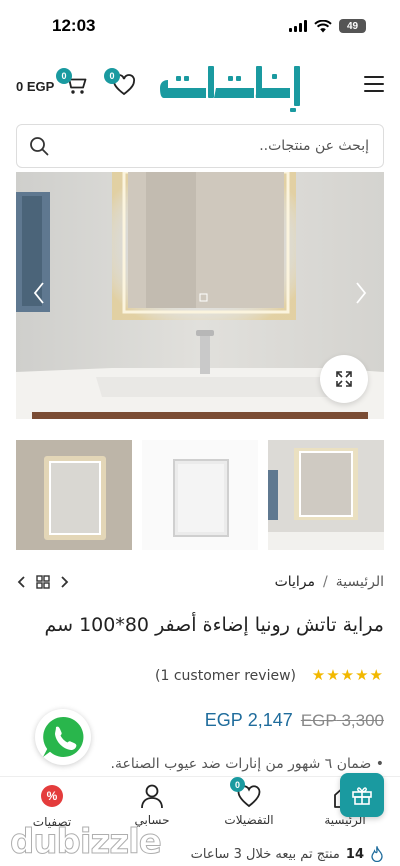 The width and height of the screenshot is (400, 866). I want to click on site-logo, so click(229, 86).